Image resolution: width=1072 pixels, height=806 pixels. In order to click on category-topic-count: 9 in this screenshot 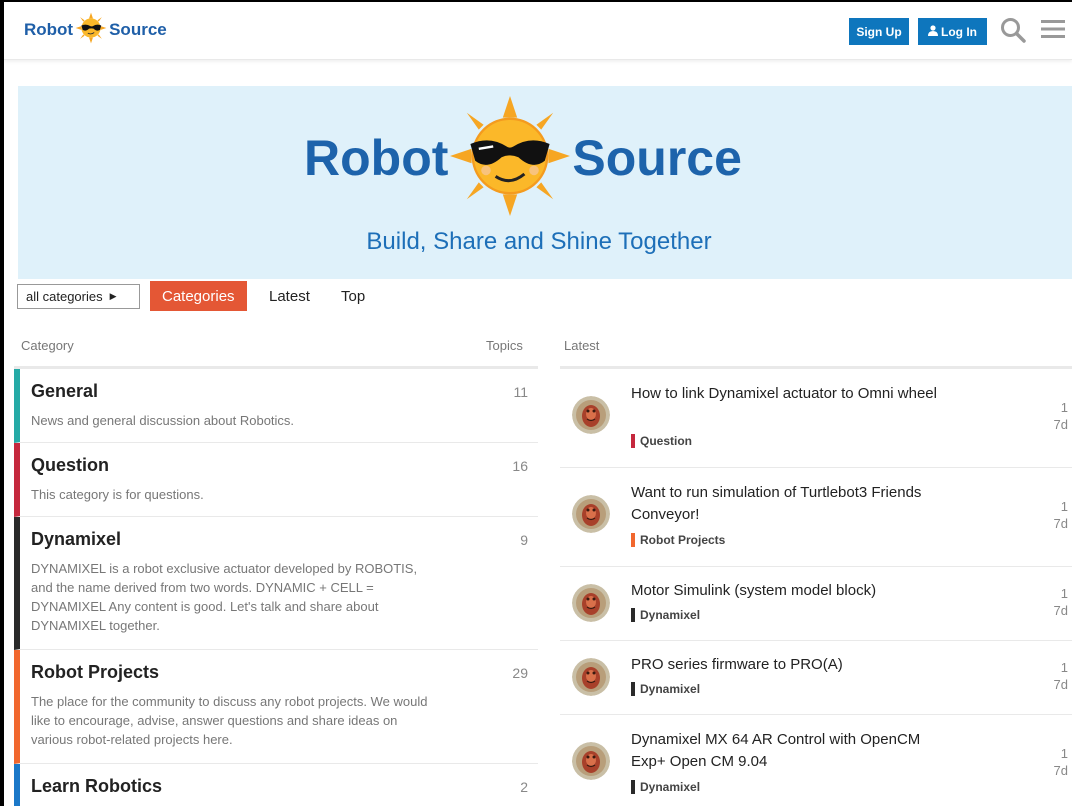, I will do `click(524, 540)`.